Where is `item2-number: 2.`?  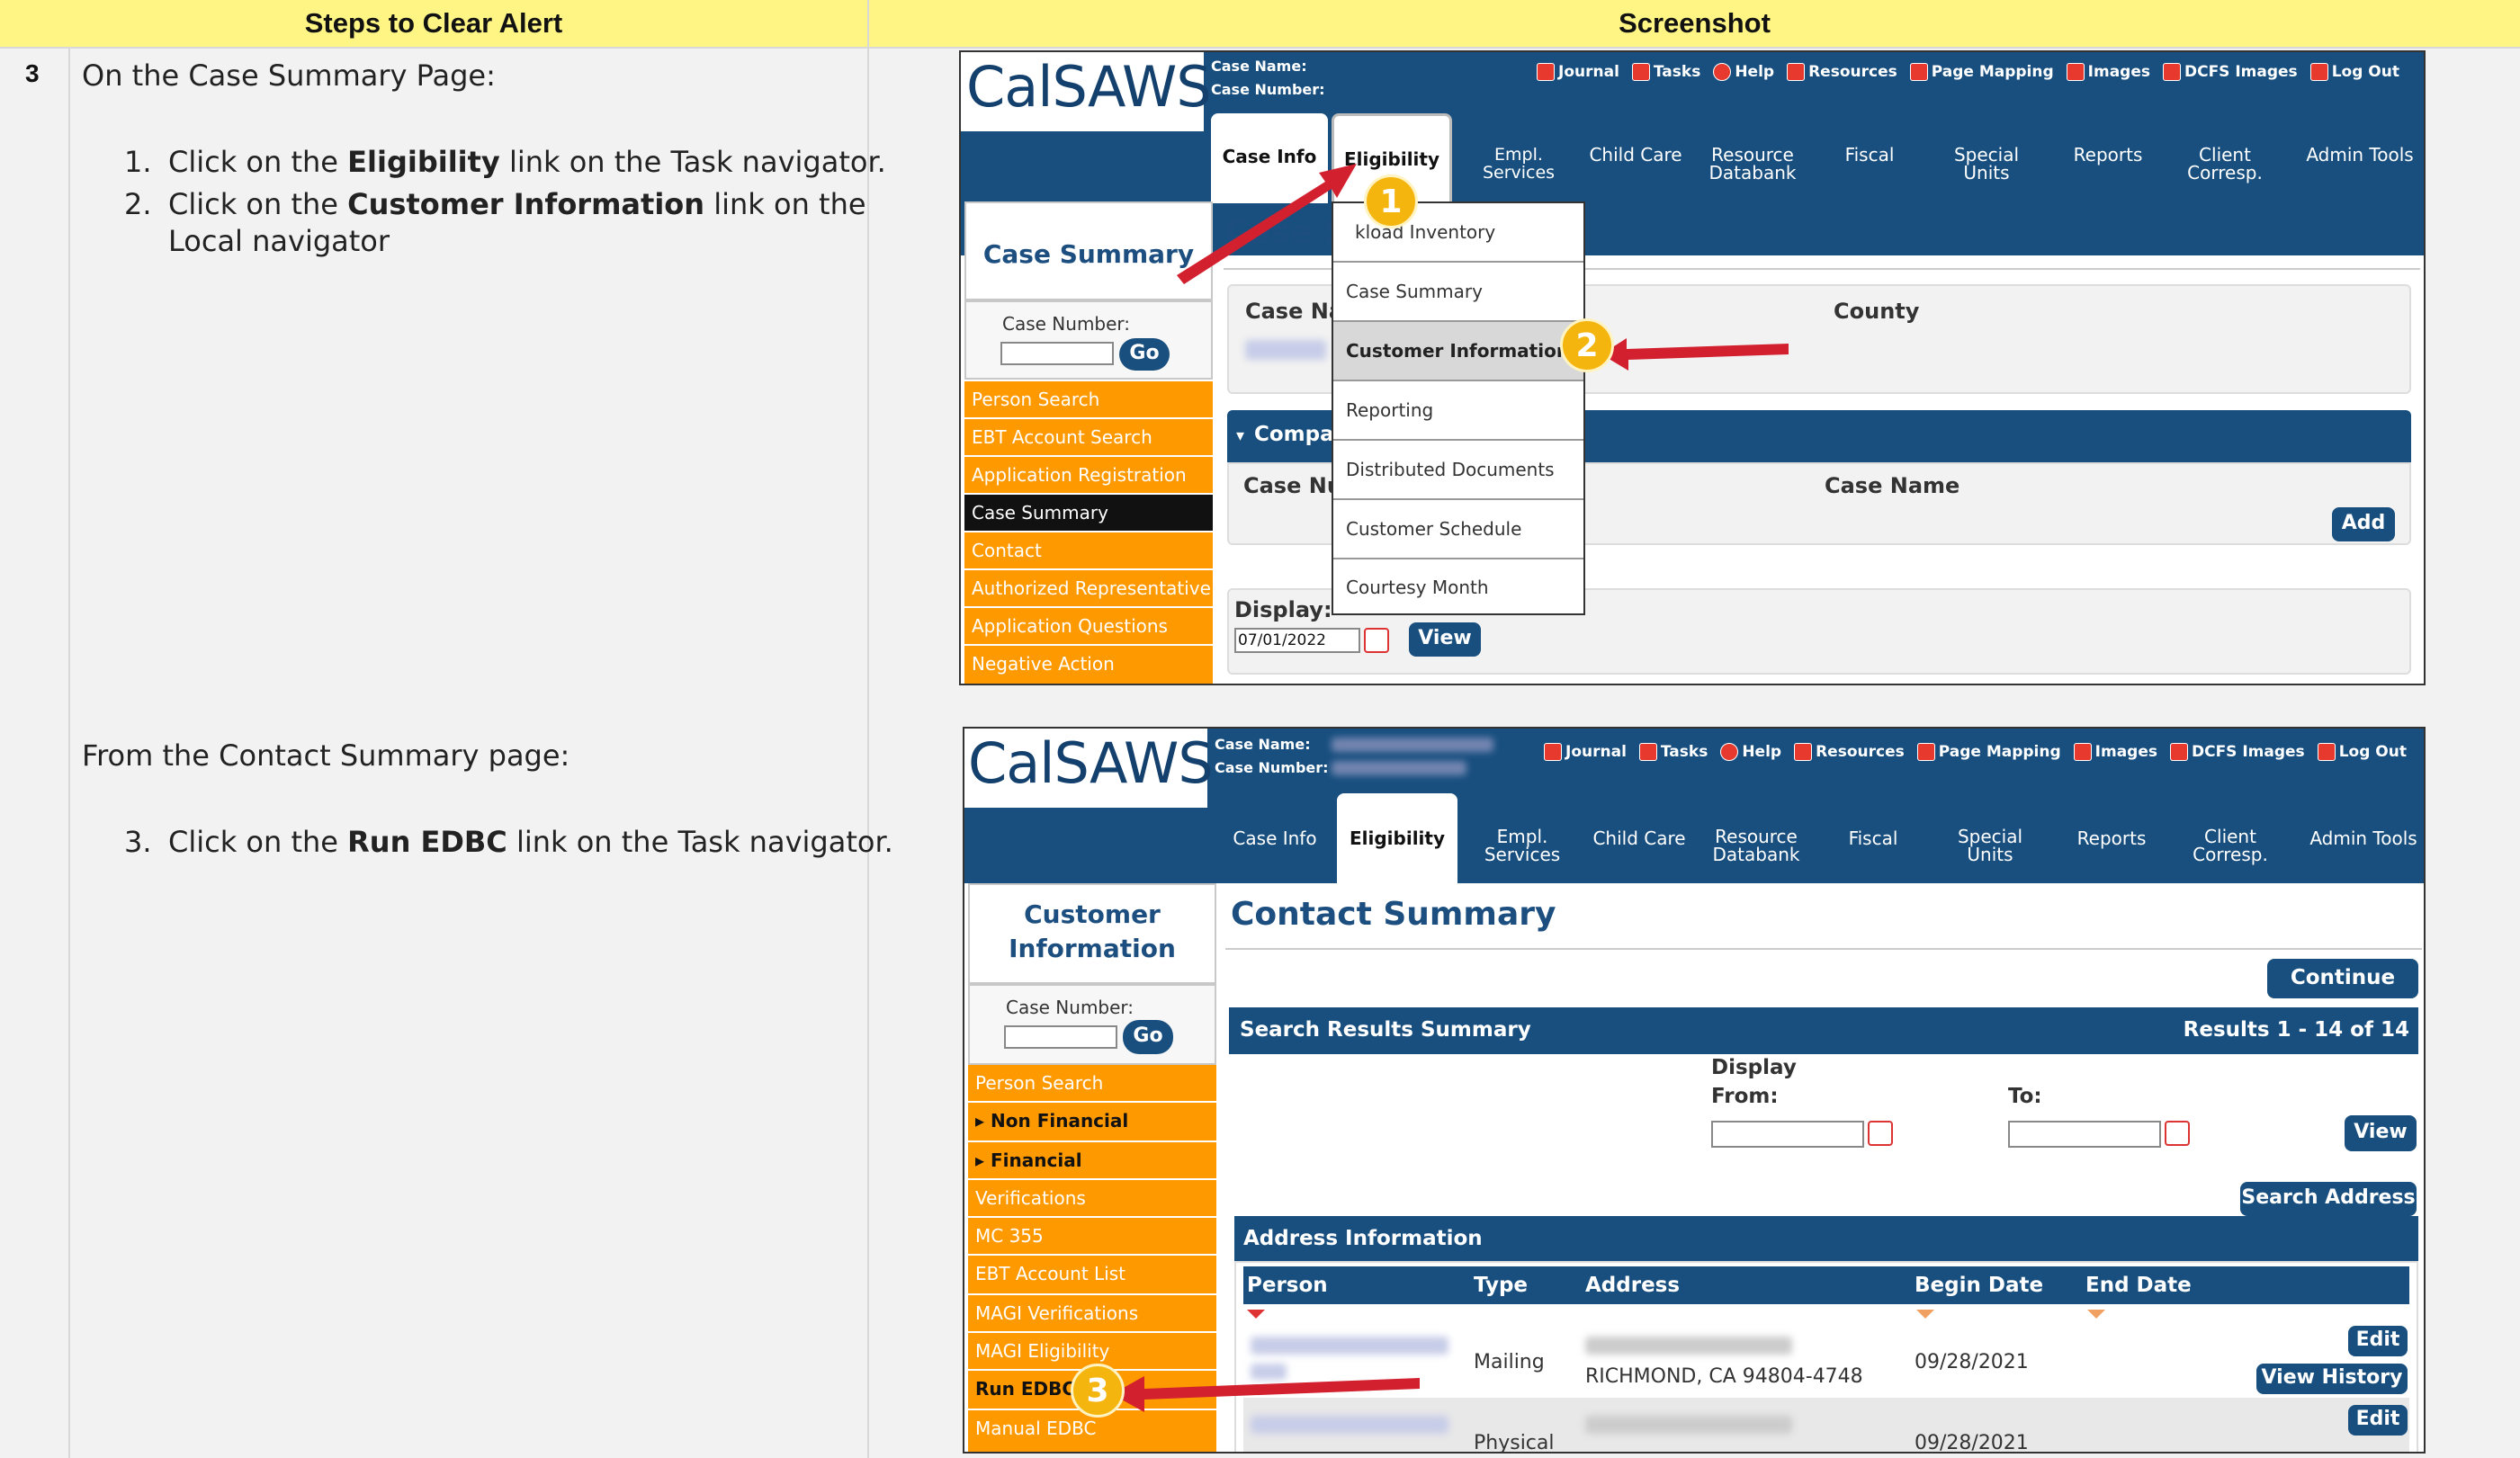
item2-number: 2. is located at coordinates (138, 204).